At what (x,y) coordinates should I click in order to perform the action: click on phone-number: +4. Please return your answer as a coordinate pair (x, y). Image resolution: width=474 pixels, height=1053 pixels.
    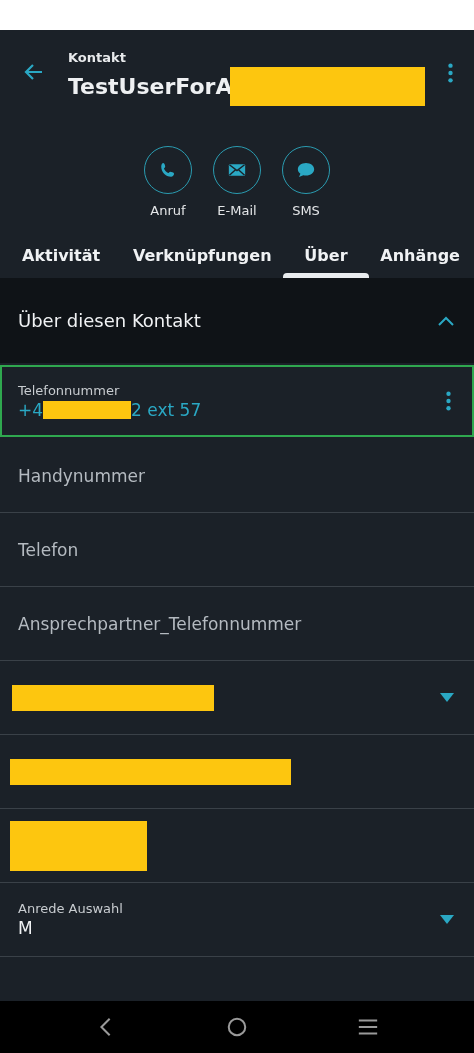
    Looking at the image, I should click on (31, 409).